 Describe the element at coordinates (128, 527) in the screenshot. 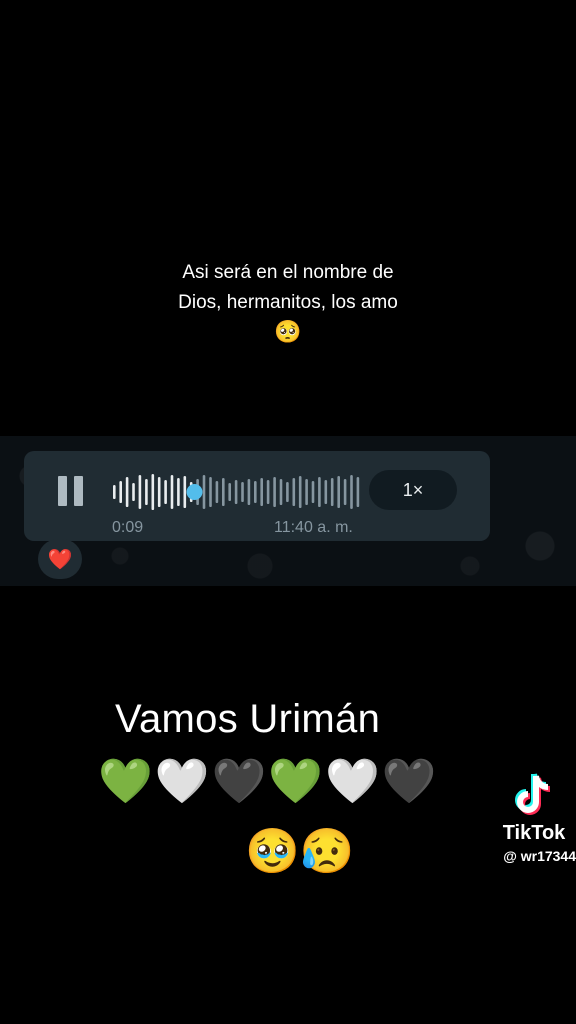

I see `elapsed-time: 0:09` at that location.